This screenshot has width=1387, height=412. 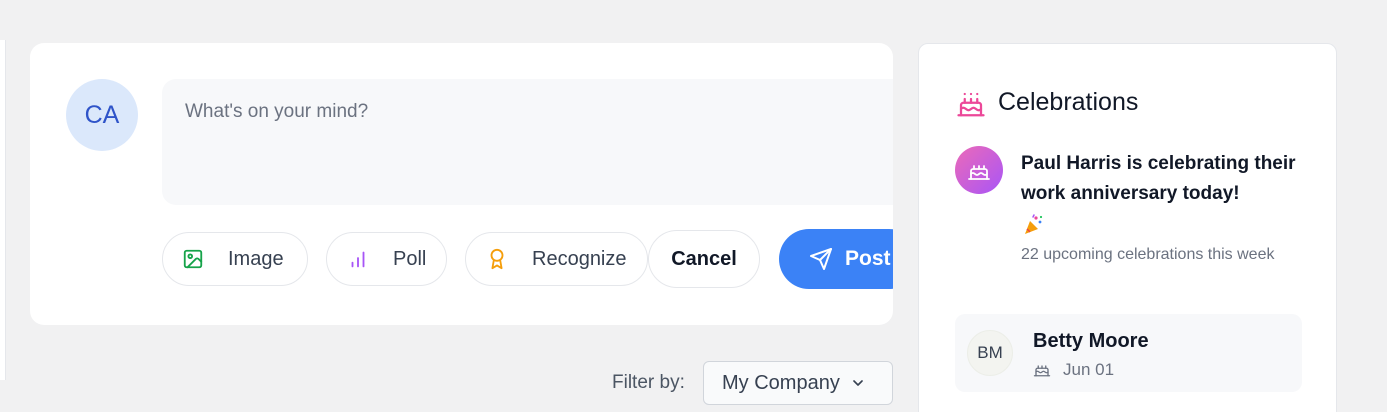 What do you see at coordinates (868, 258) in the screenshot?
I see `post-button-label: Post` at bounding box center [868, 258].